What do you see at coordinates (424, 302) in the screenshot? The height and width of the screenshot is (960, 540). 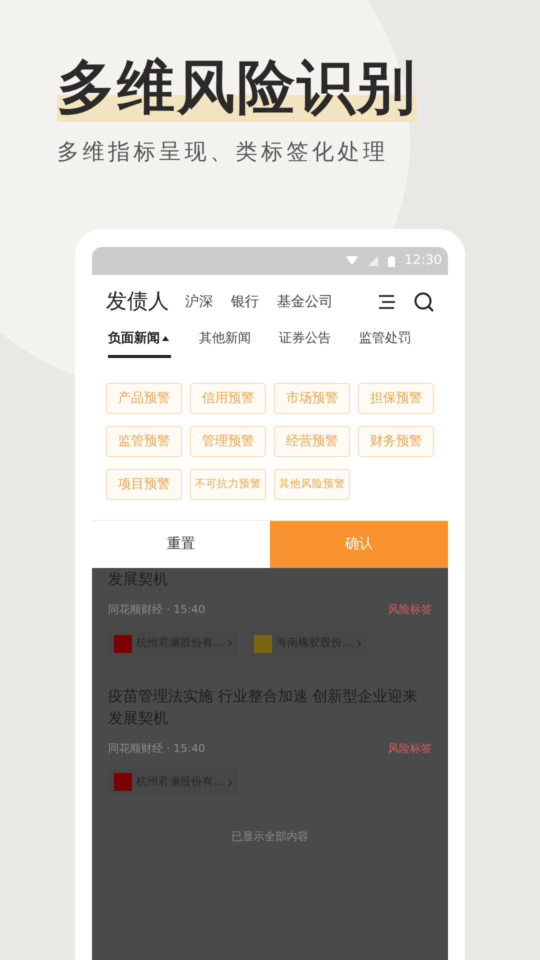 I see `search-icon` at bounding box center [424, 302].